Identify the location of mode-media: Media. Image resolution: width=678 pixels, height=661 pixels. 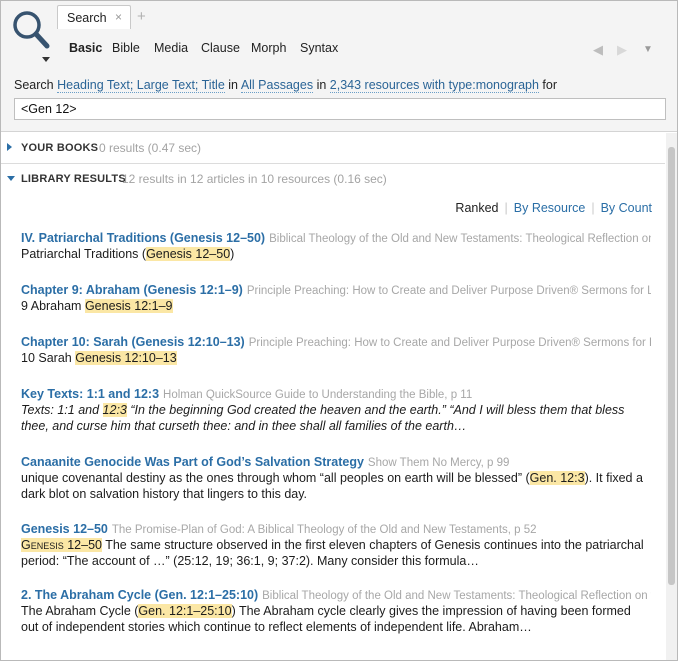
(171, 48).